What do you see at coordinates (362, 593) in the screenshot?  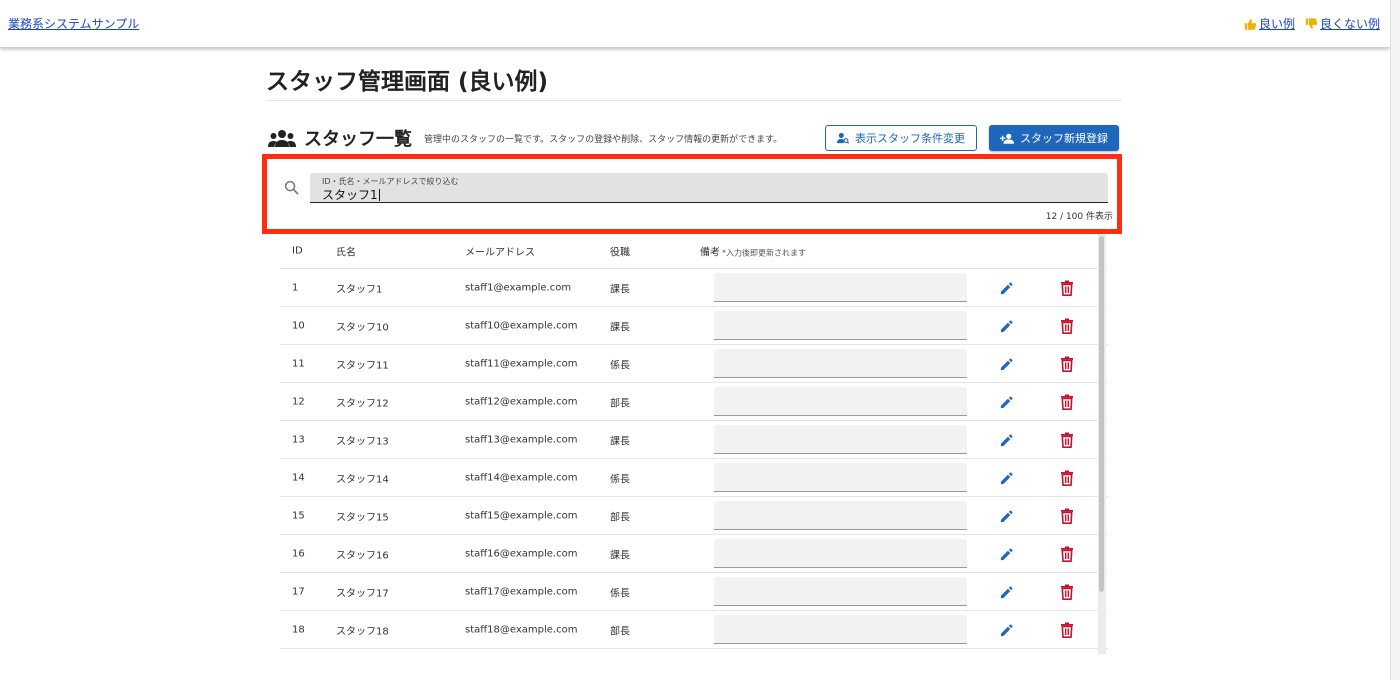 I see `cell-name: スタッフ17` at bounding box center [362, 593].